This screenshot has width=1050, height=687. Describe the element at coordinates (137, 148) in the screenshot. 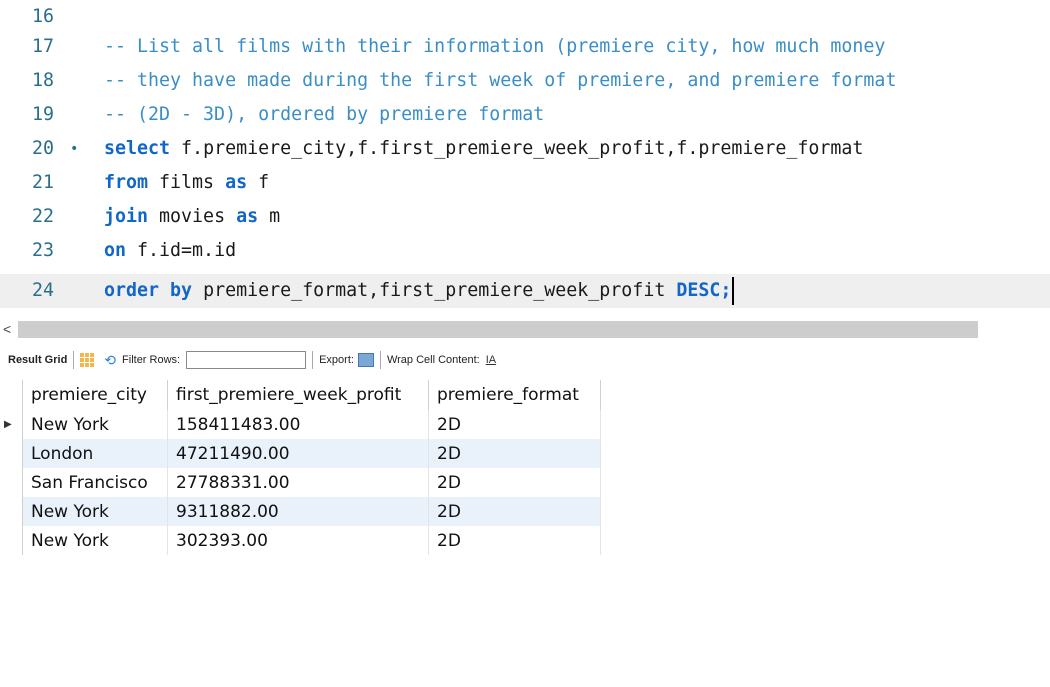

I see `sql-keyword: select` at that location.